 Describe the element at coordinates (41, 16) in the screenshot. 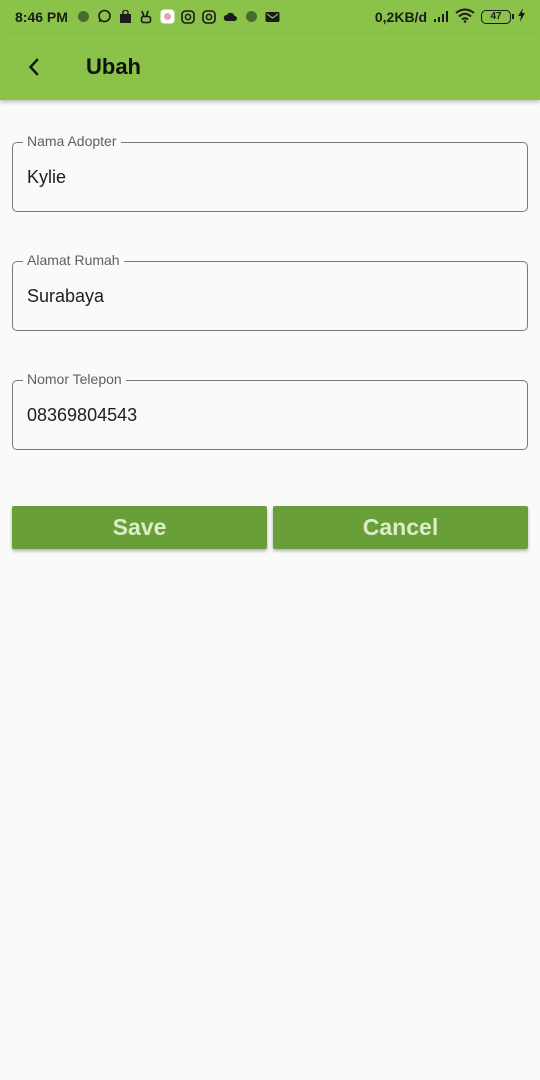

I see `status-time: 8:46 PM` at that location.